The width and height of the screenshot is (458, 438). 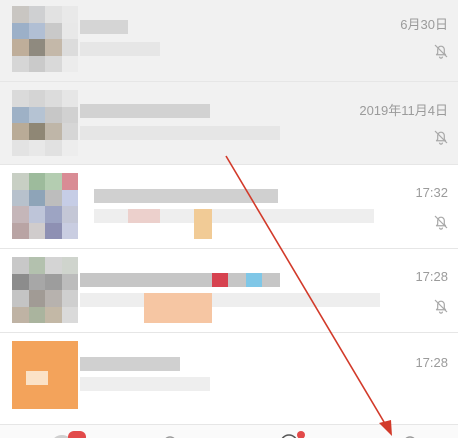 What do you see at coordinates (424, 24) in the screenshot?
I see `chat-time: 6月30日` at bounding box center [424, 24].